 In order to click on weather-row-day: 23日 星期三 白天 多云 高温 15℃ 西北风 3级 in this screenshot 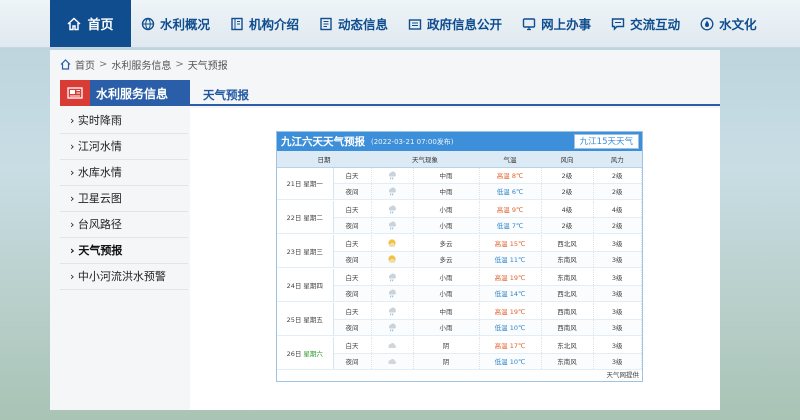, I will do `click(459, 251)`.